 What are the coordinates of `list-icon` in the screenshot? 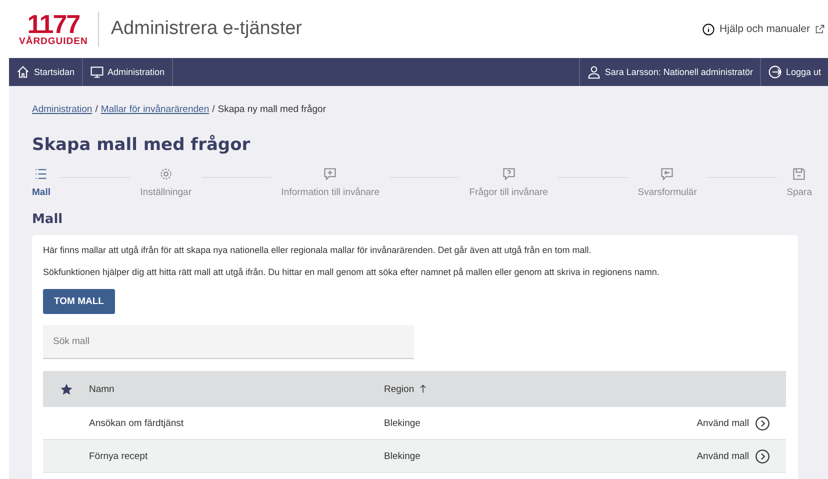 It's located at (41, 174).